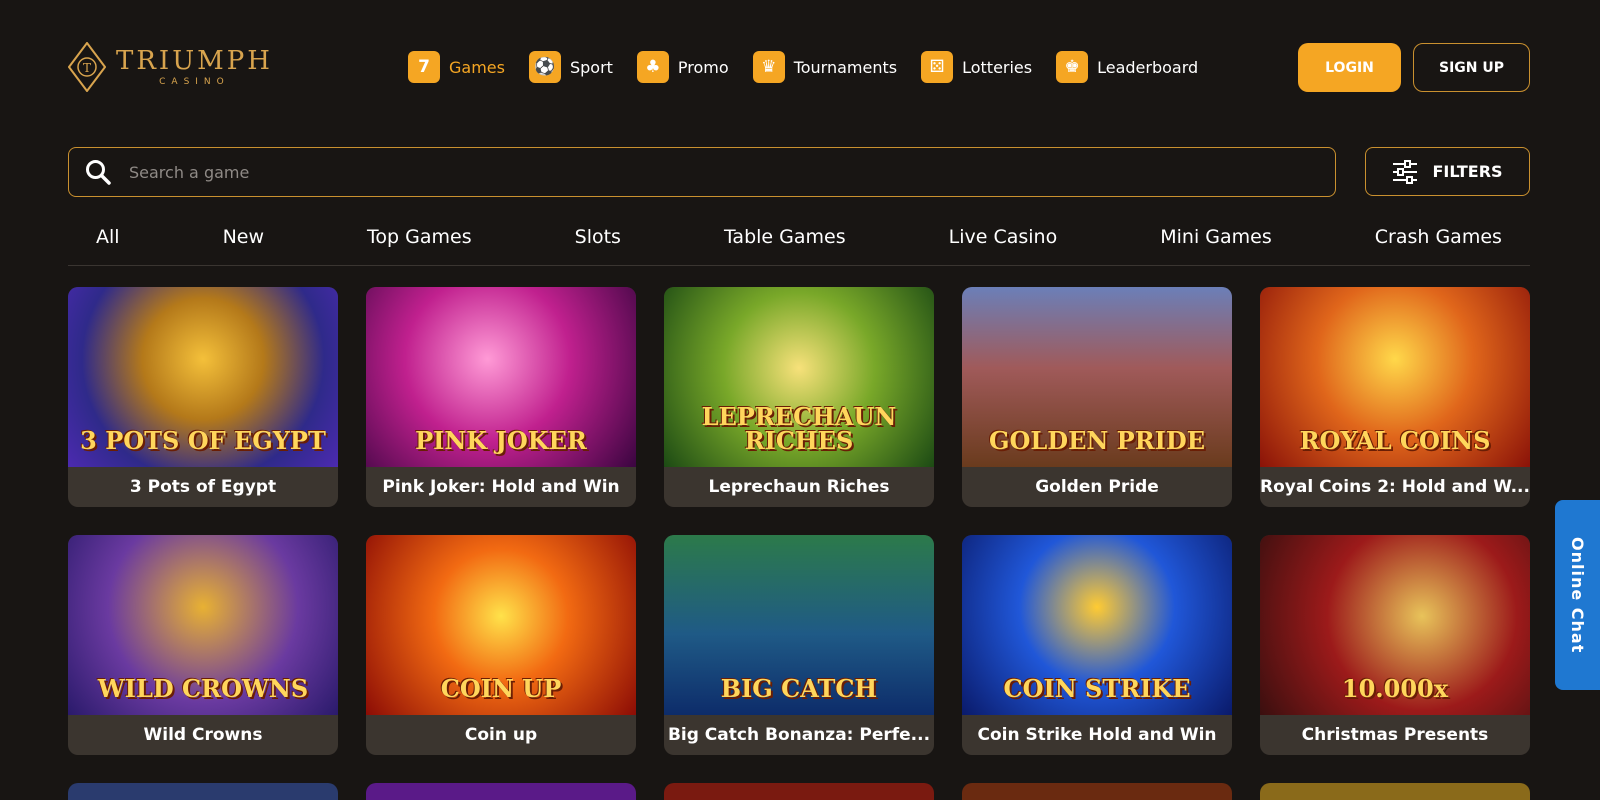 The width and height of the screenshot is (1600, 800). What do you see at coordinates (1395, 377) in the screenshot?
I see `game-thumbnail: ROYAL COINS` at bounding box center [1395, 377].